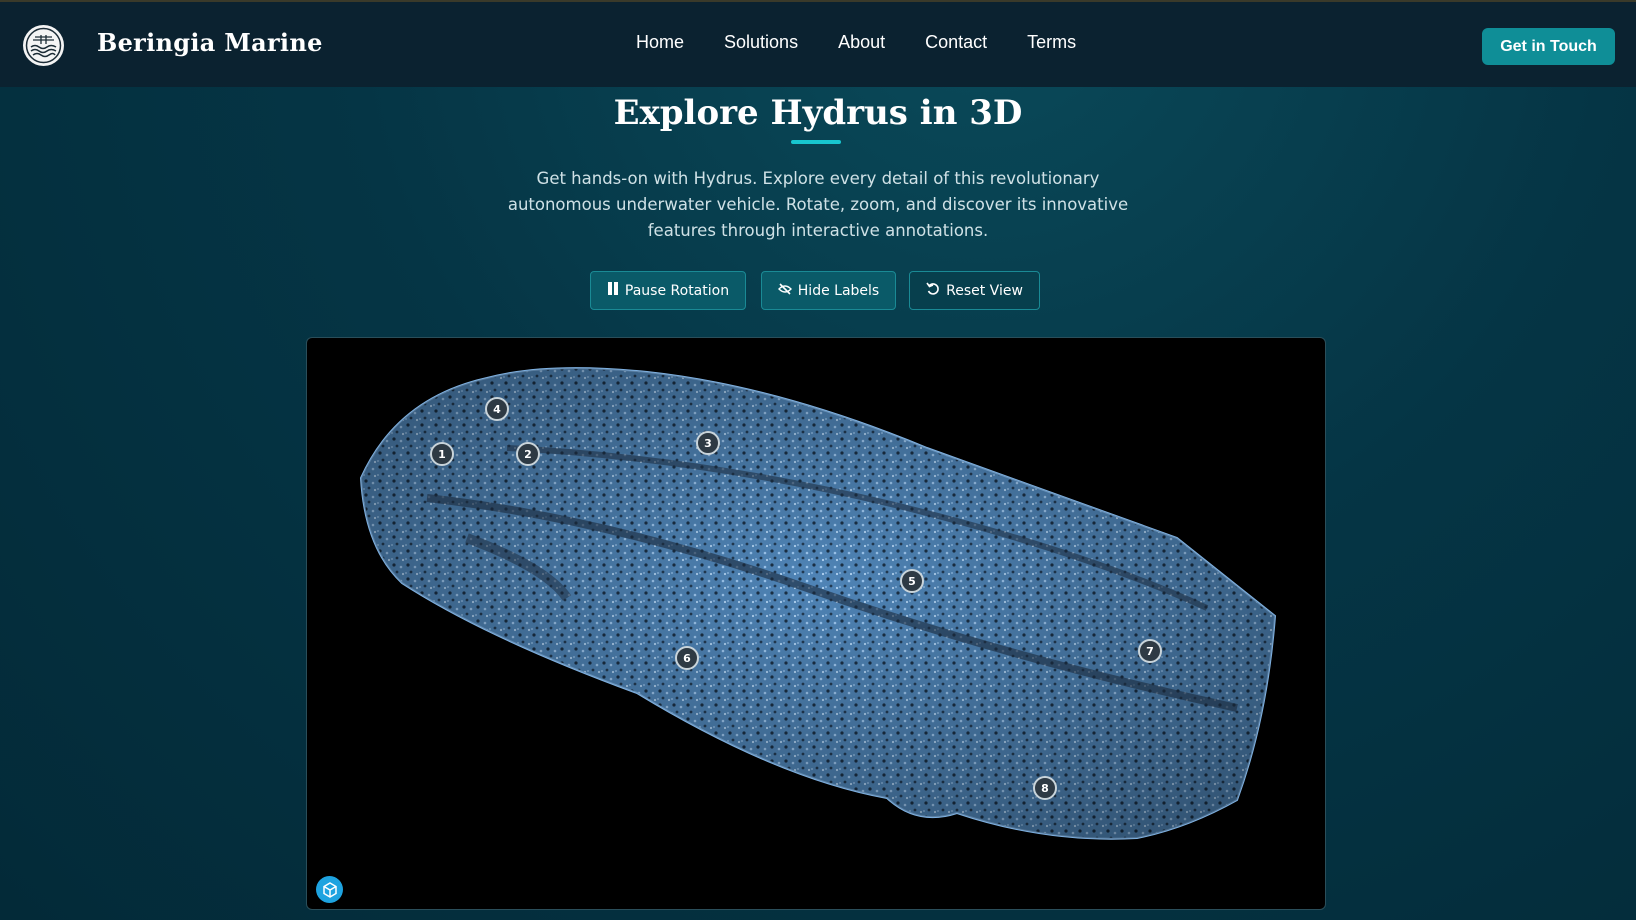 Image resolution: width=1636 pixels, height=920 pixels. What do you see at coordinates (442, 454) in the screenshot?
I see `annotation-hotspot-1: 1` at bounding box center [442, 454].